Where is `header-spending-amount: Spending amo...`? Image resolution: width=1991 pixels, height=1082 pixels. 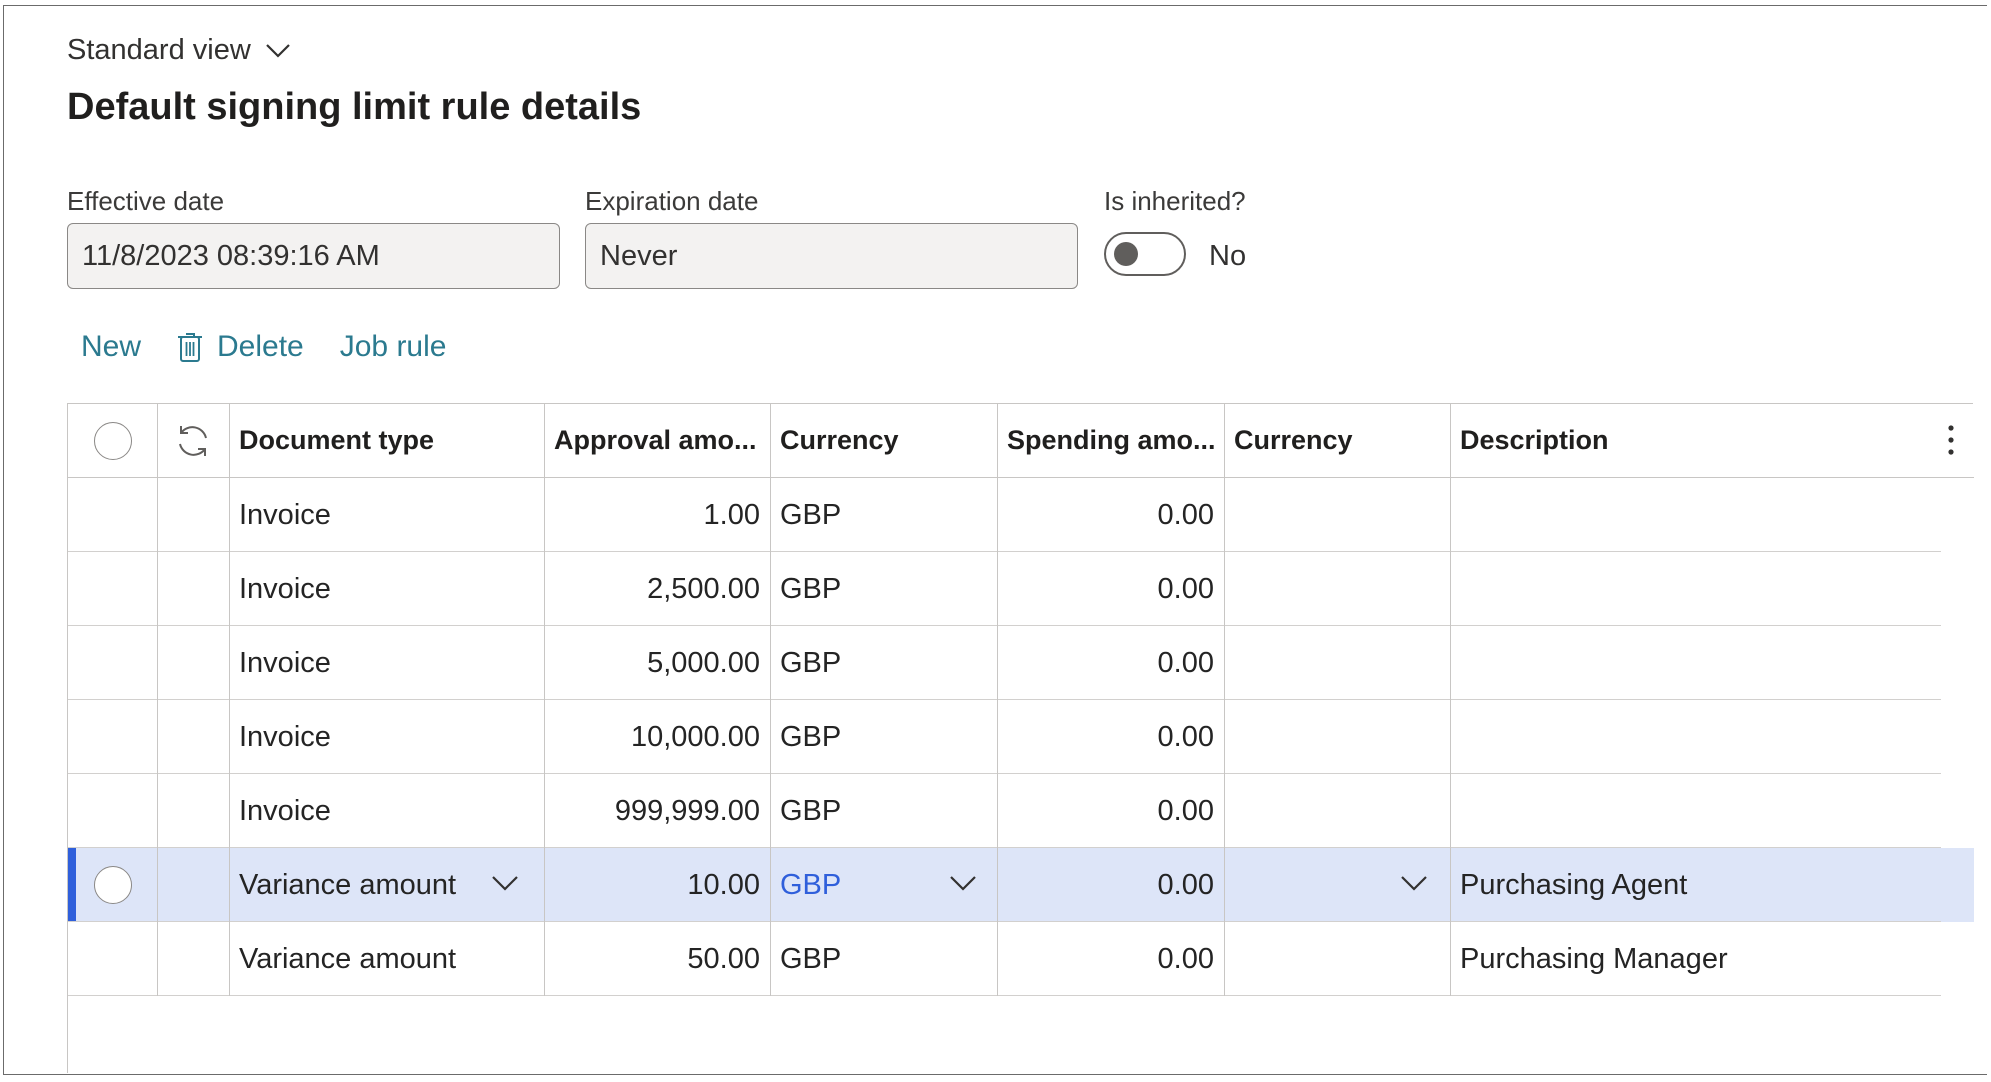
header-spending-amount: Spending amo... is located at coordinates (1110, 440).